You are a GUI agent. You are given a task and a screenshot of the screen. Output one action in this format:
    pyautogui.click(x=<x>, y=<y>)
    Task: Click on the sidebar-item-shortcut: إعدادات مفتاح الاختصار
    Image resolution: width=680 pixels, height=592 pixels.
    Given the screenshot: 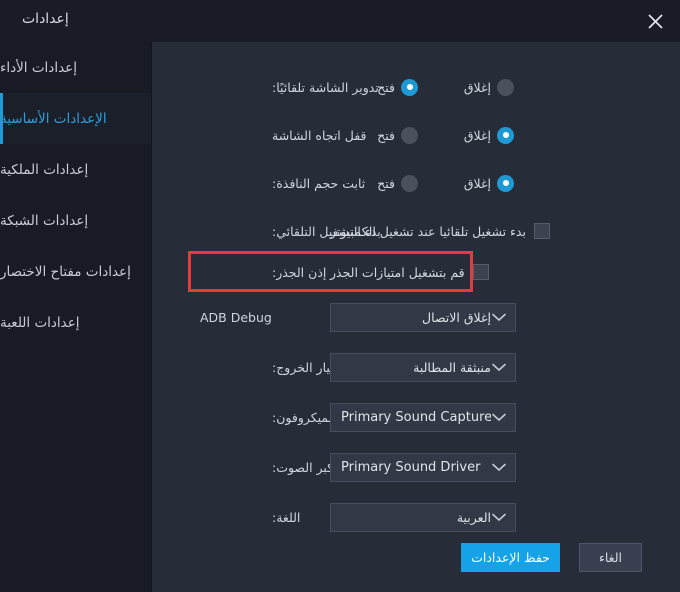 What is the action you would take?
    pyautogui.click(x=75, y=271)
    